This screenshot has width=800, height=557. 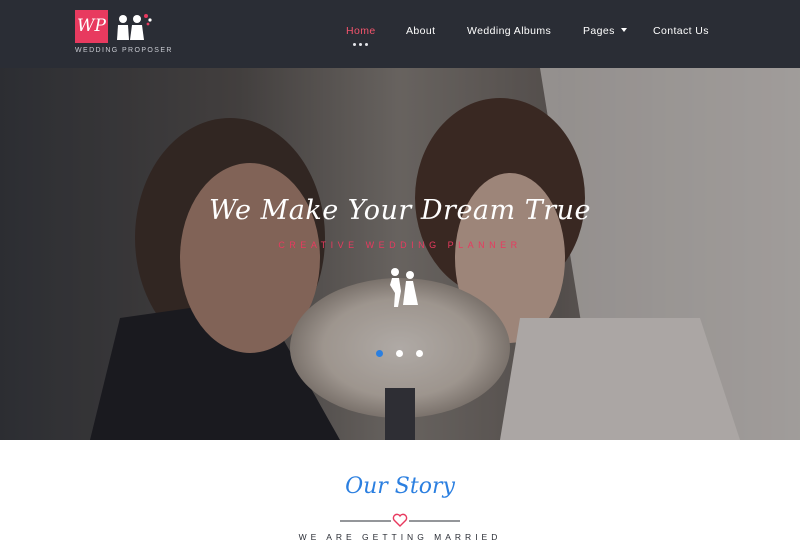 What do you see at coordinates (361, 31) in the screenshot?
I see `nav-item-home: Home` at bounding box center [361, 31].